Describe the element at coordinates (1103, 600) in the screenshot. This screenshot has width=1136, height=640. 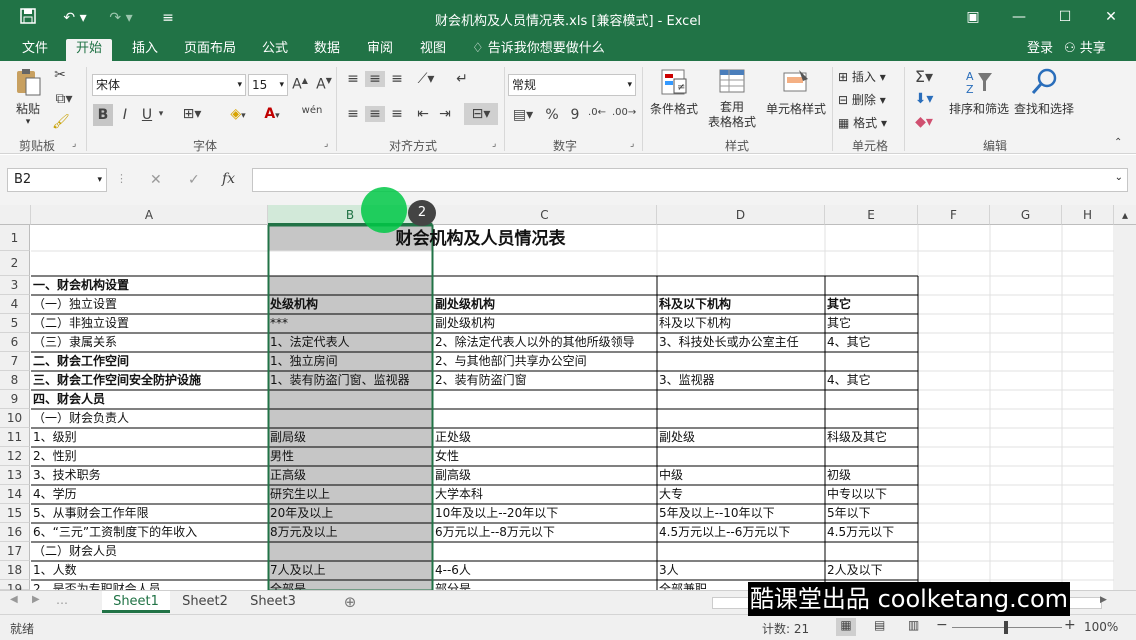
I see `scroll-right-icon: ▶` at that location.